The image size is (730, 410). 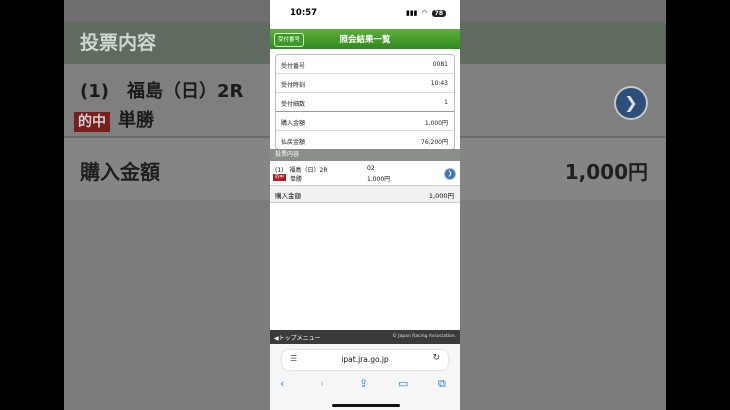 What do you see at coordinates (365, 64) in the screenshot?
I see `info-row: 受付番号 0081` at bounding box center [365, 64].